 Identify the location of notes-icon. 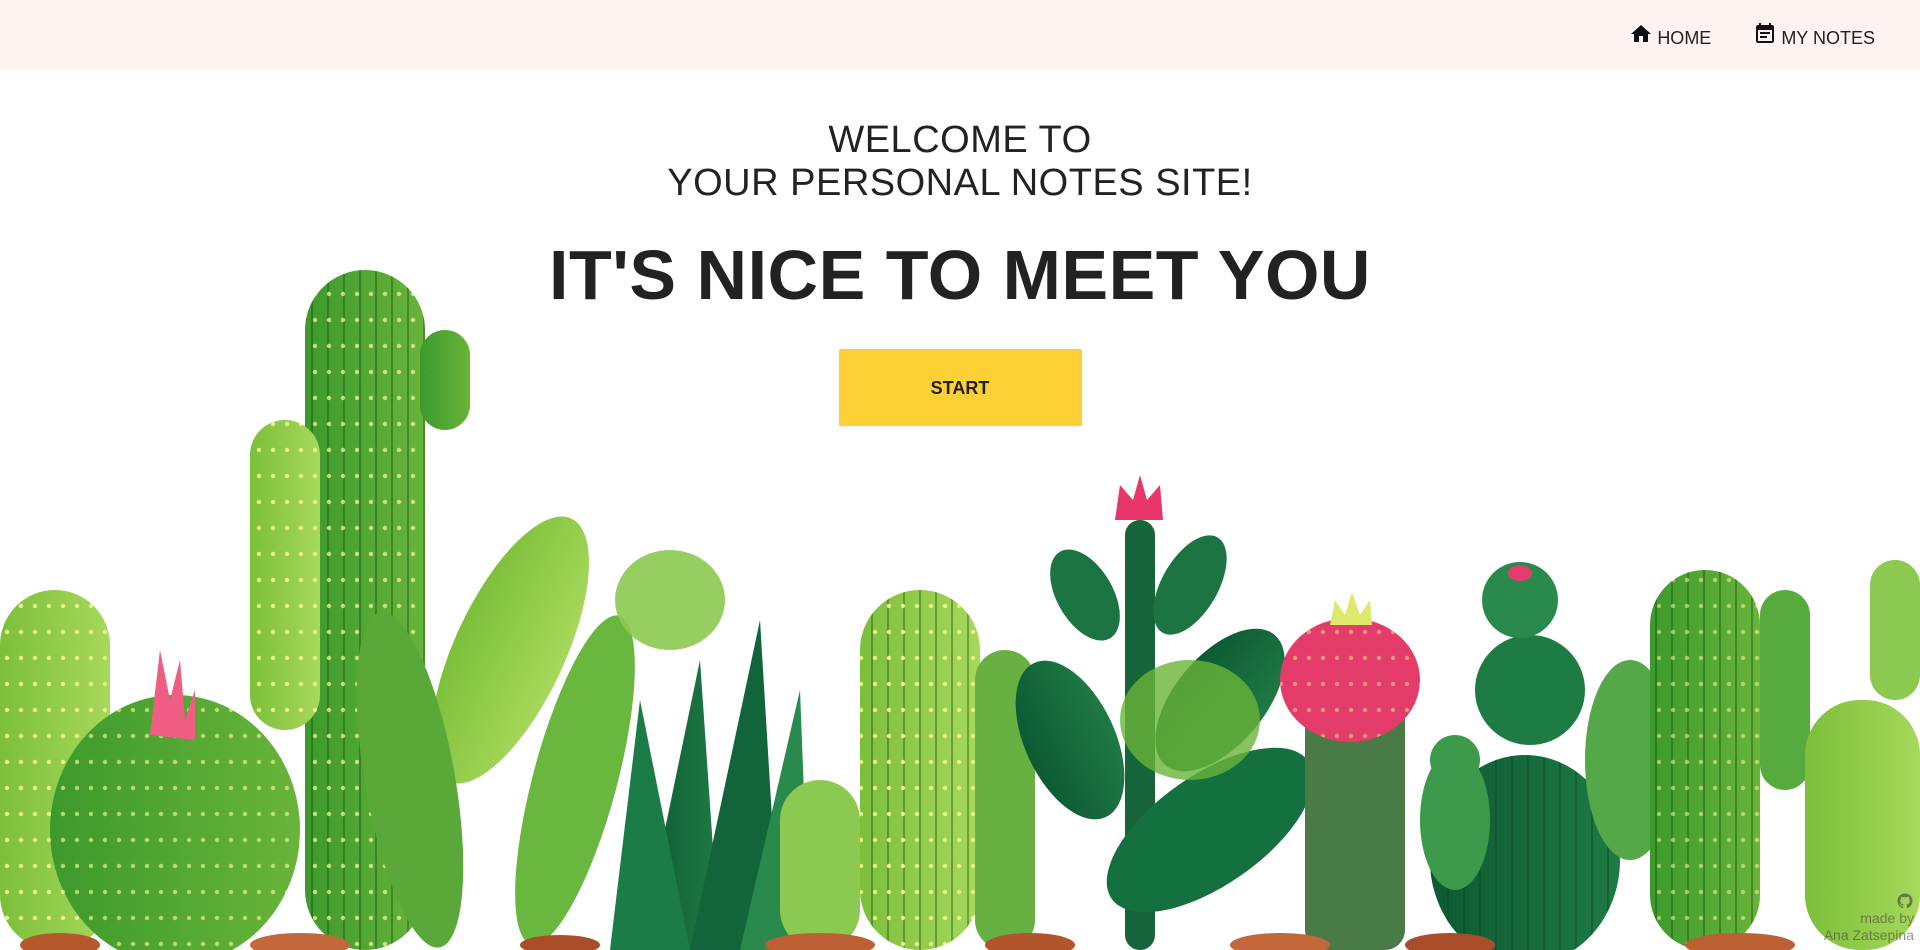
(1765, 33).